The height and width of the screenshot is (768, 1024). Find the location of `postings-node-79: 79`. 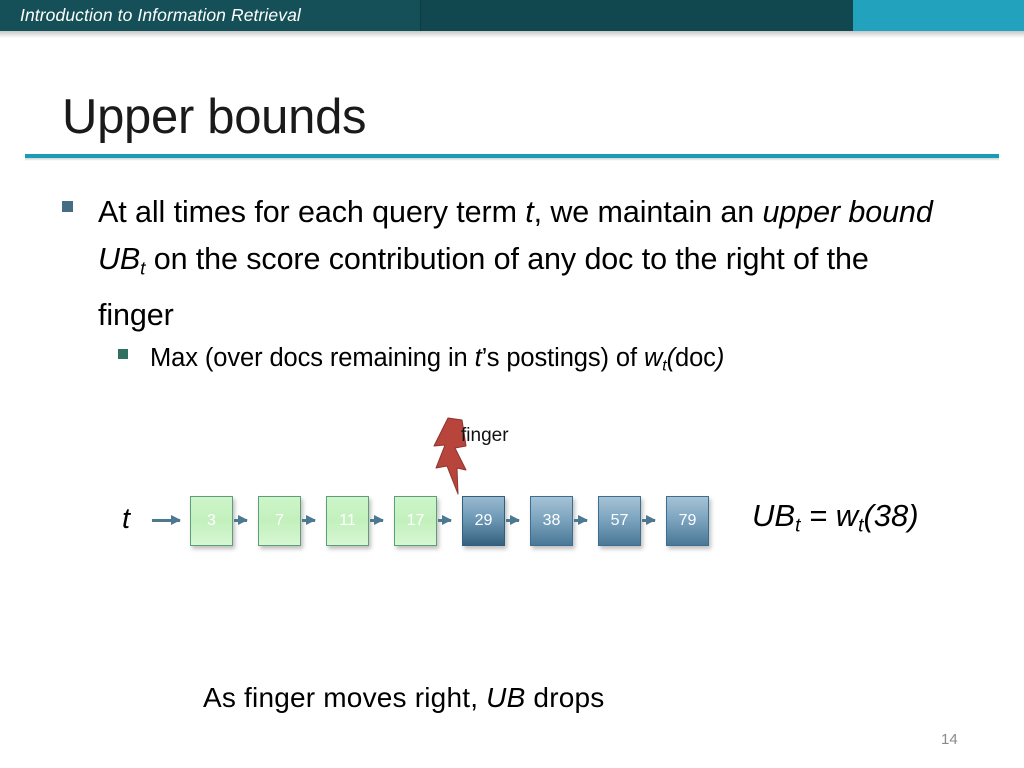

postings-node-79: 79 is located at coordinates (687, 521).